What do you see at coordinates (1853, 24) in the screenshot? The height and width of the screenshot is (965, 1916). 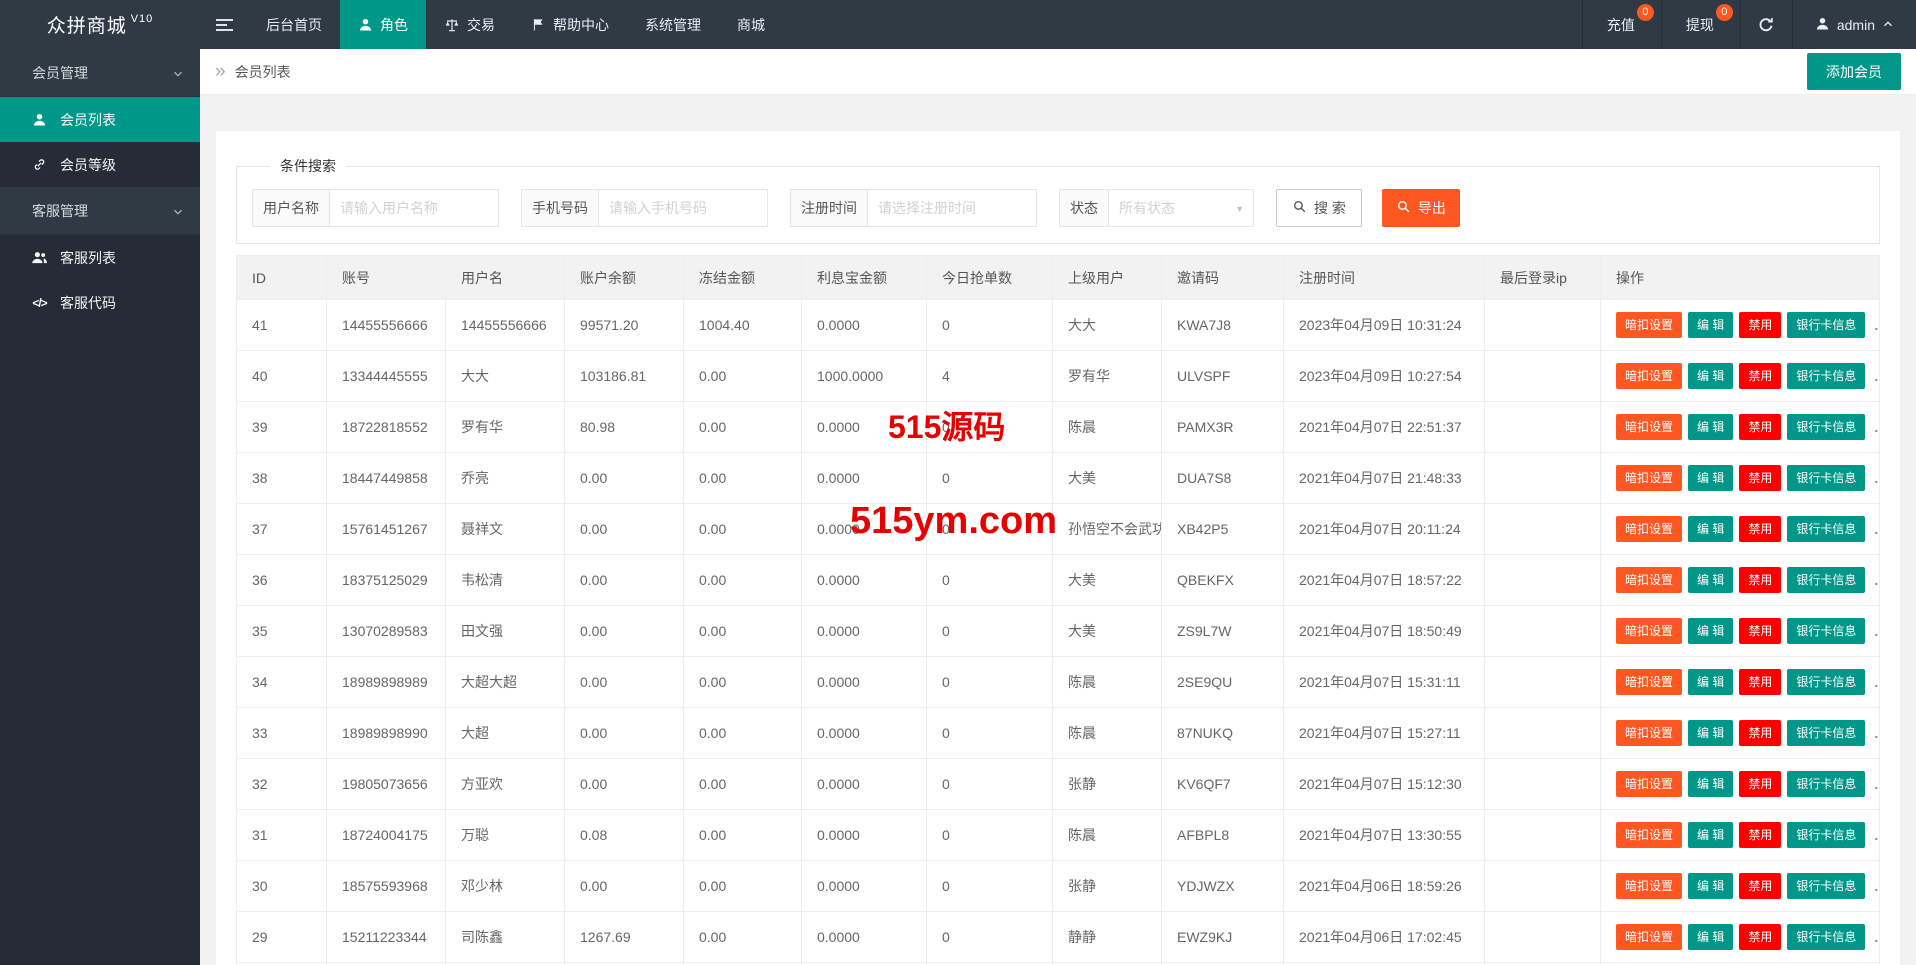 I see `admin-menu: admin` at bounding box center [1853, 24].